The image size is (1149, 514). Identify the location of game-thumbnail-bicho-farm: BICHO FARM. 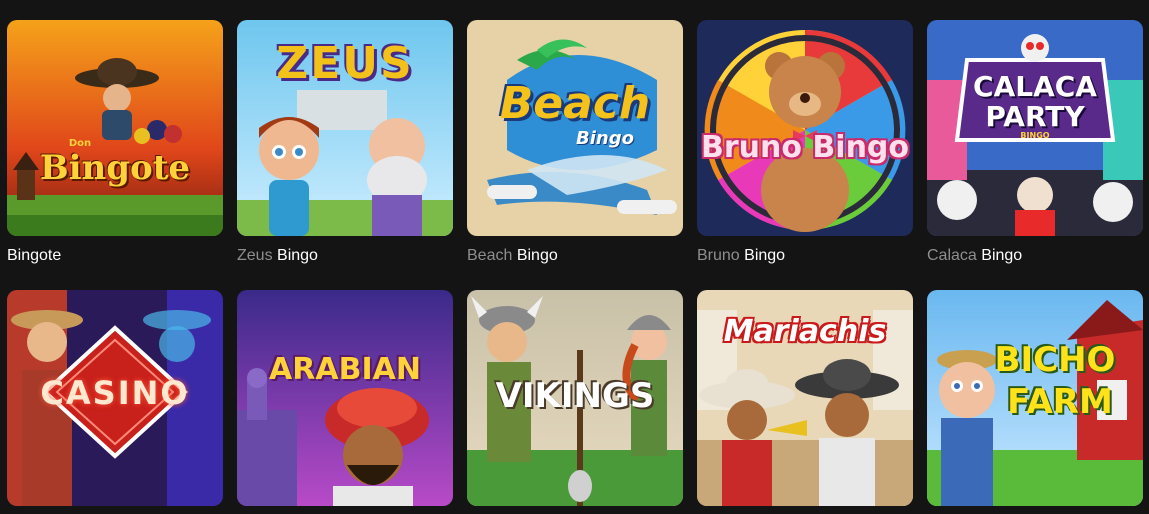
(1035, 398).